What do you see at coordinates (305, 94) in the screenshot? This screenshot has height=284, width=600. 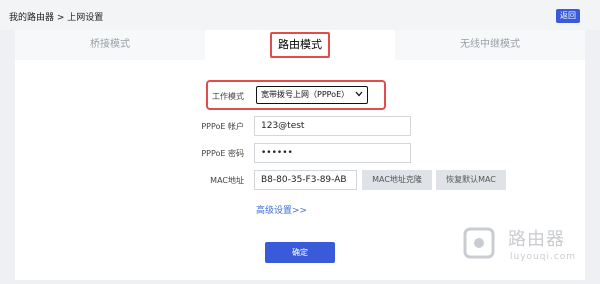 I see `work-mode-value: 宽带拨号上网（PPPoE）` at bounding box center [305, 94].